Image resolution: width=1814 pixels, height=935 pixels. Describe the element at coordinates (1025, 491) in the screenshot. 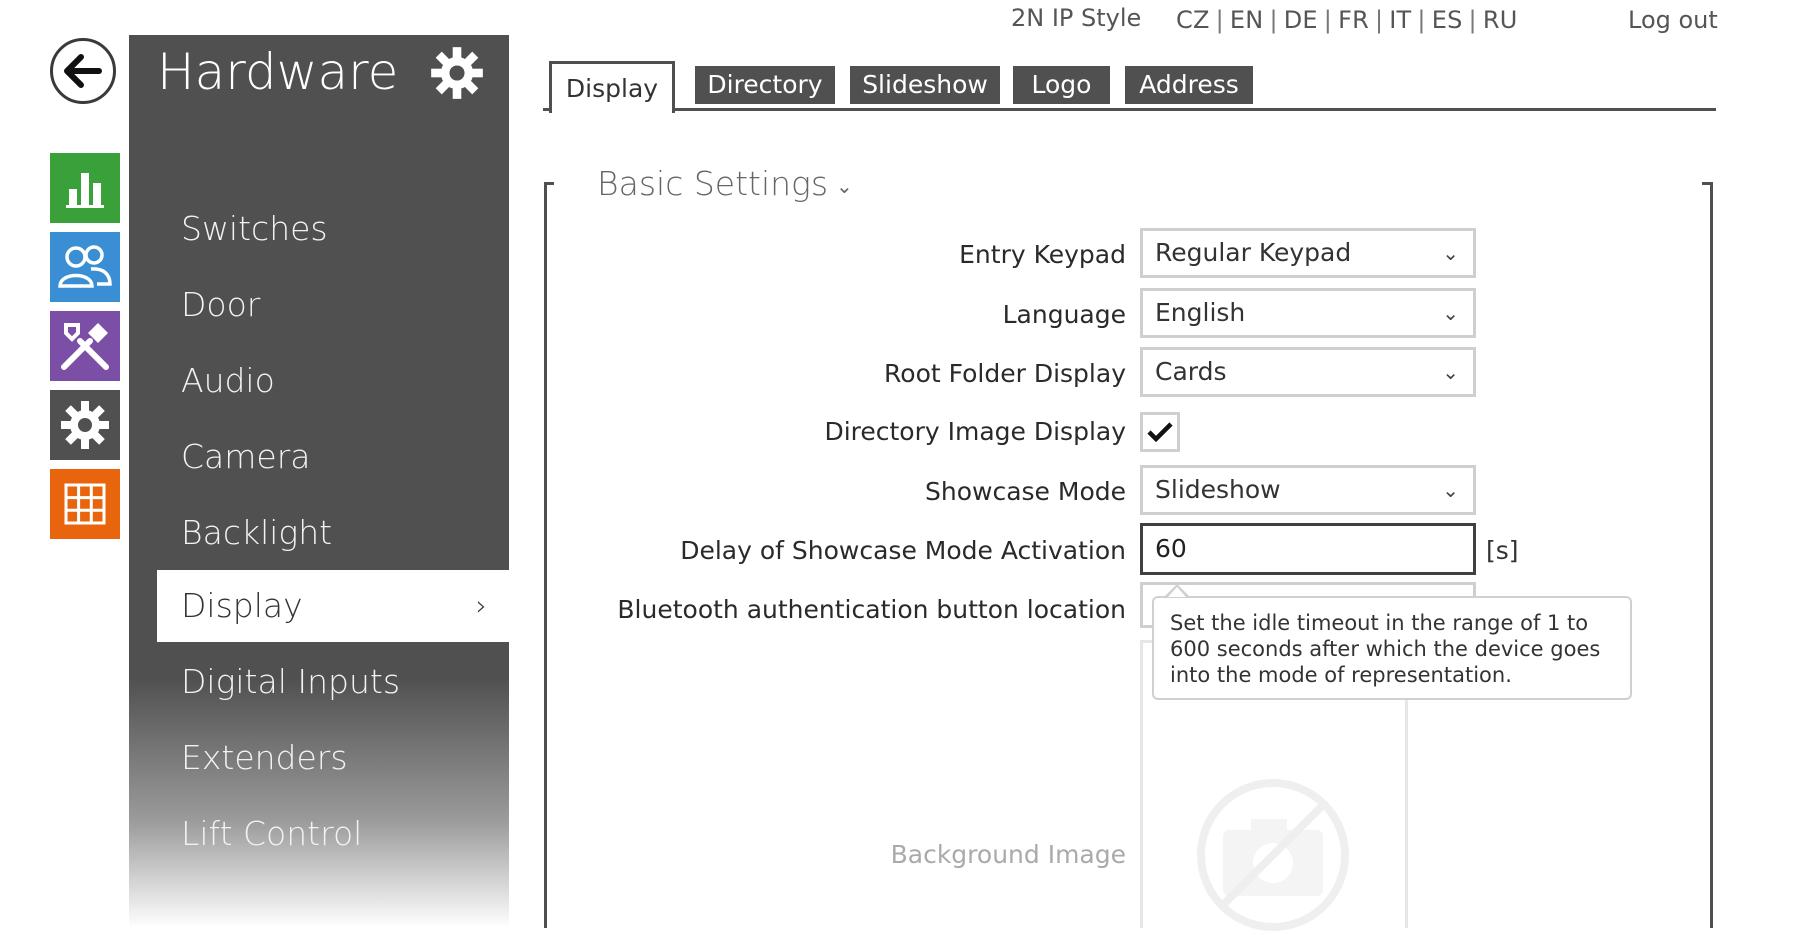

I see `showcase-mode-label: Showcase Mode` at that location.